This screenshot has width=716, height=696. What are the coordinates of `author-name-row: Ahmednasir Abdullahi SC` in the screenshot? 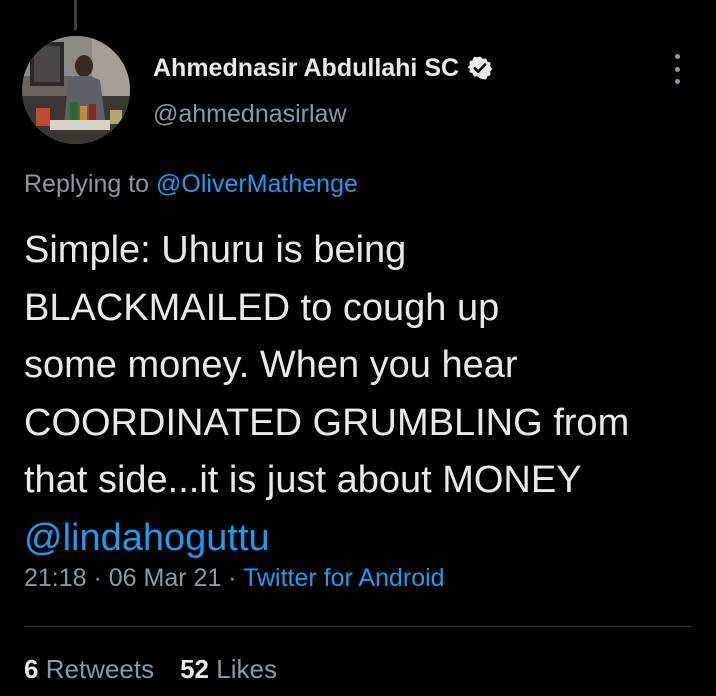 It's located at (323, 68).